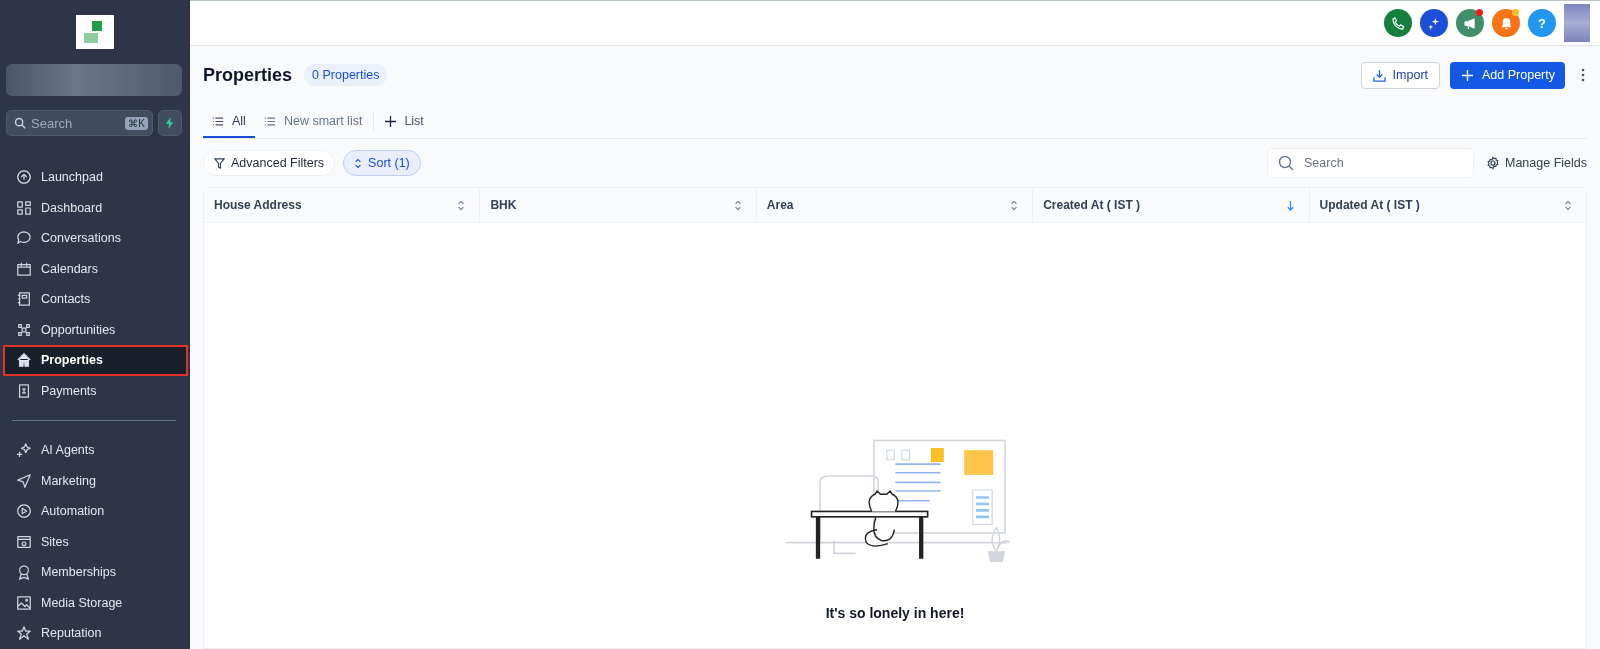 The height and width of the screenshot is (649, 1600). I want to click on phone-icon, so click(1398, 23).